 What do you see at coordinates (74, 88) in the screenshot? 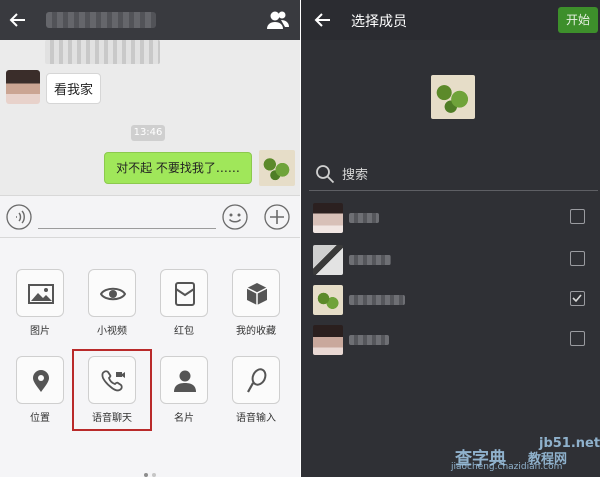
I see `received-message: 看我家` at bounding box center [74, 88].